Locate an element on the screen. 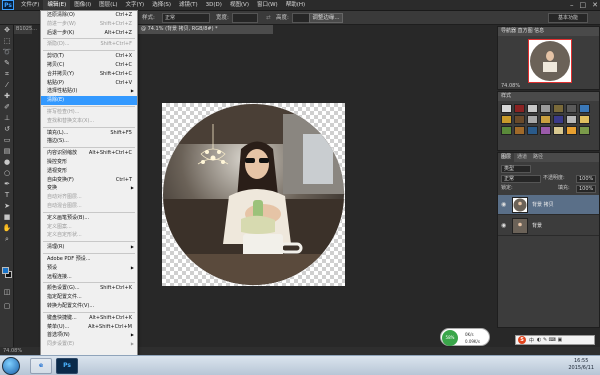 The width and height of the screenshot is (600, 375). edit-menu-item: 变换 ▶ is located at coordinates (89, 188).